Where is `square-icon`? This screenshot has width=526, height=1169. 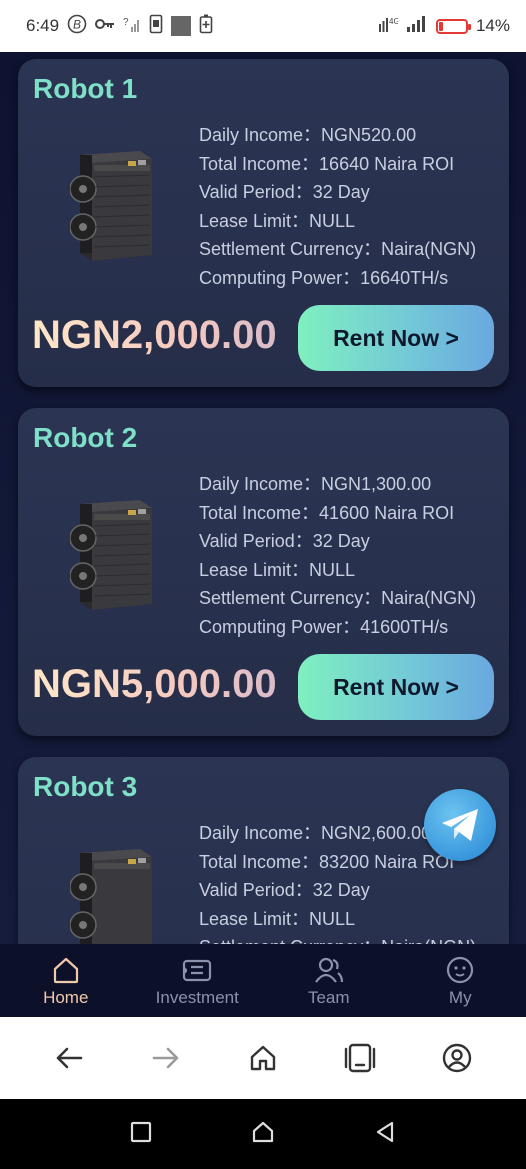
square-icon is located at coordinates (141, 1131).